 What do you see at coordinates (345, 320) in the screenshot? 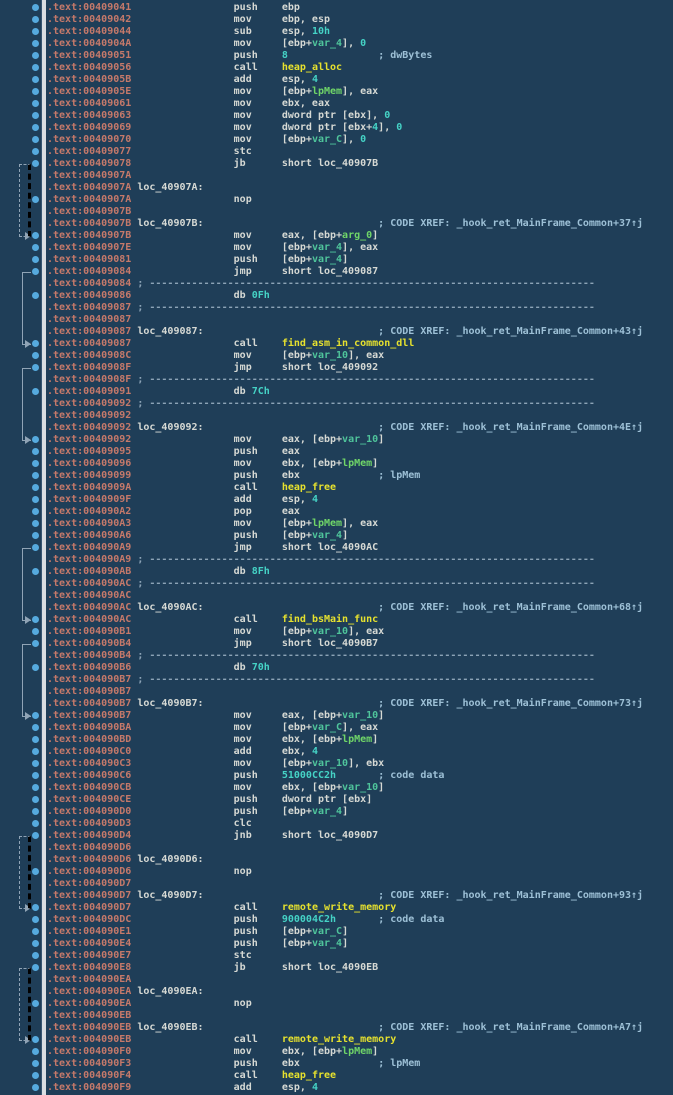
I see `disasm-line: .text:00409087` at bounding box center [345, 320].